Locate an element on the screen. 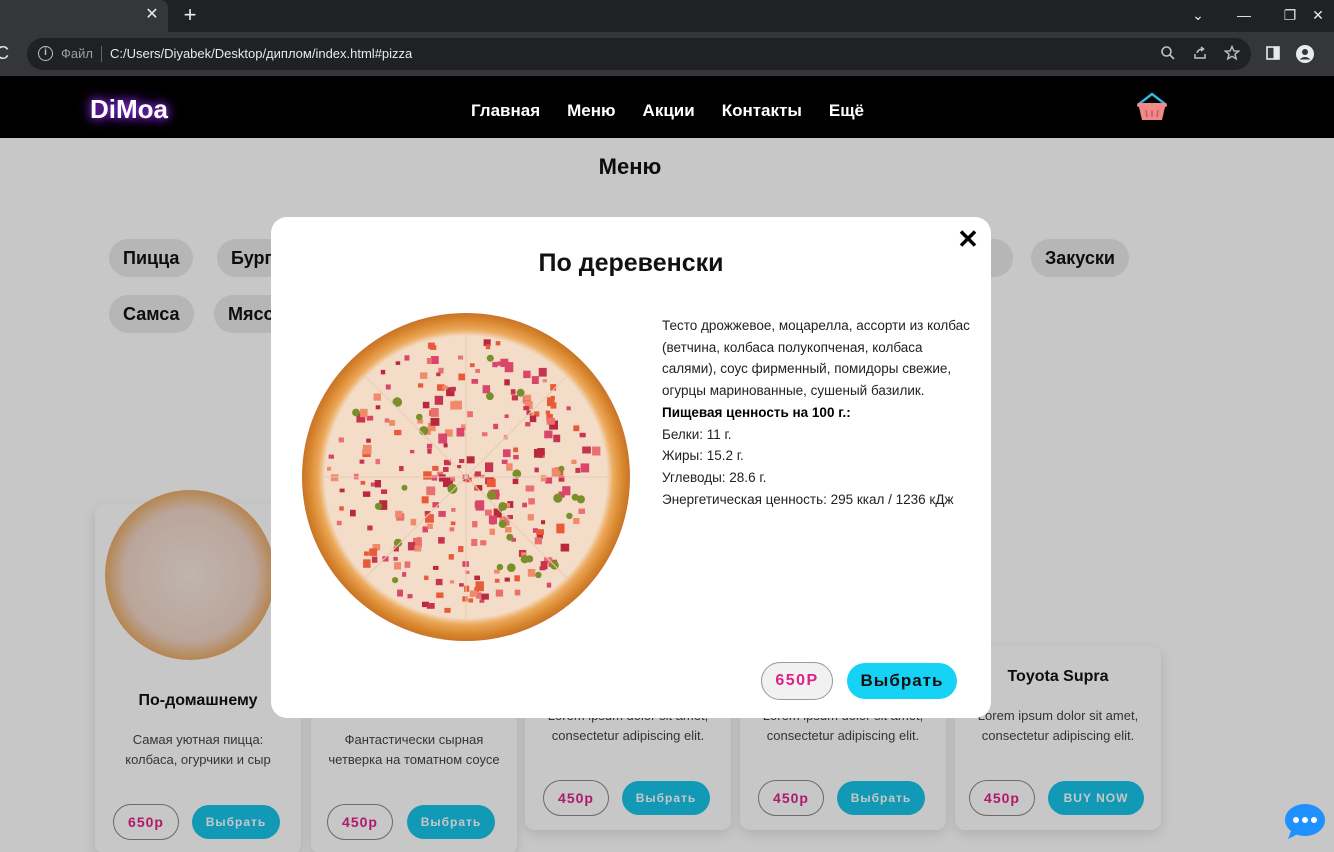  browser-tab: ✕ is located at coordinates (84, 16).